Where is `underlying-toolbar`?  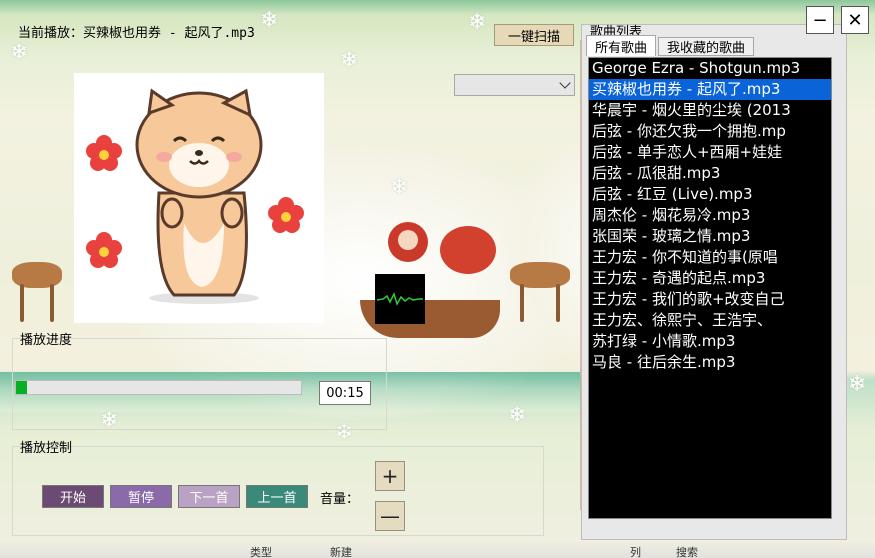
underlying-toolbar is located at coordinates (437, 549).